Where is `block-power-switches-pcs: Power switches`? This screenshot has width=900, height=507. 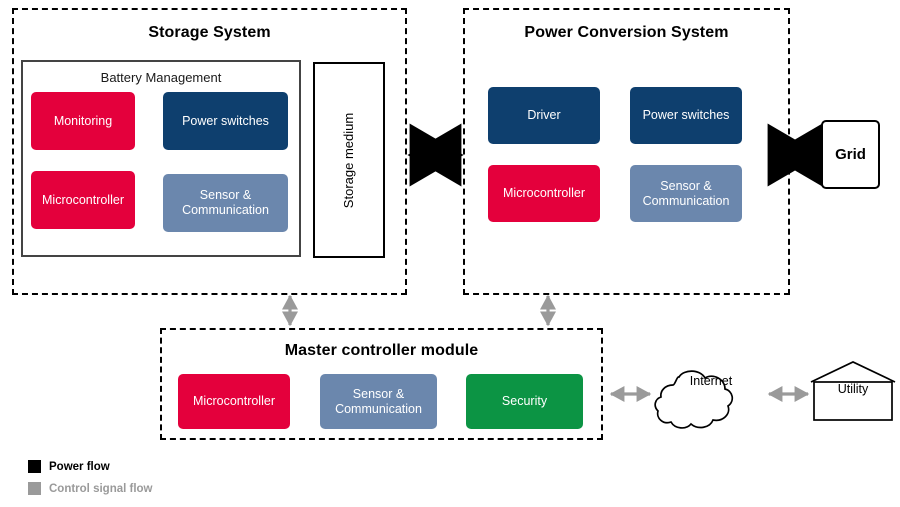 block-power-switches-pcs: Power switches is located at coordinates (686, 115).